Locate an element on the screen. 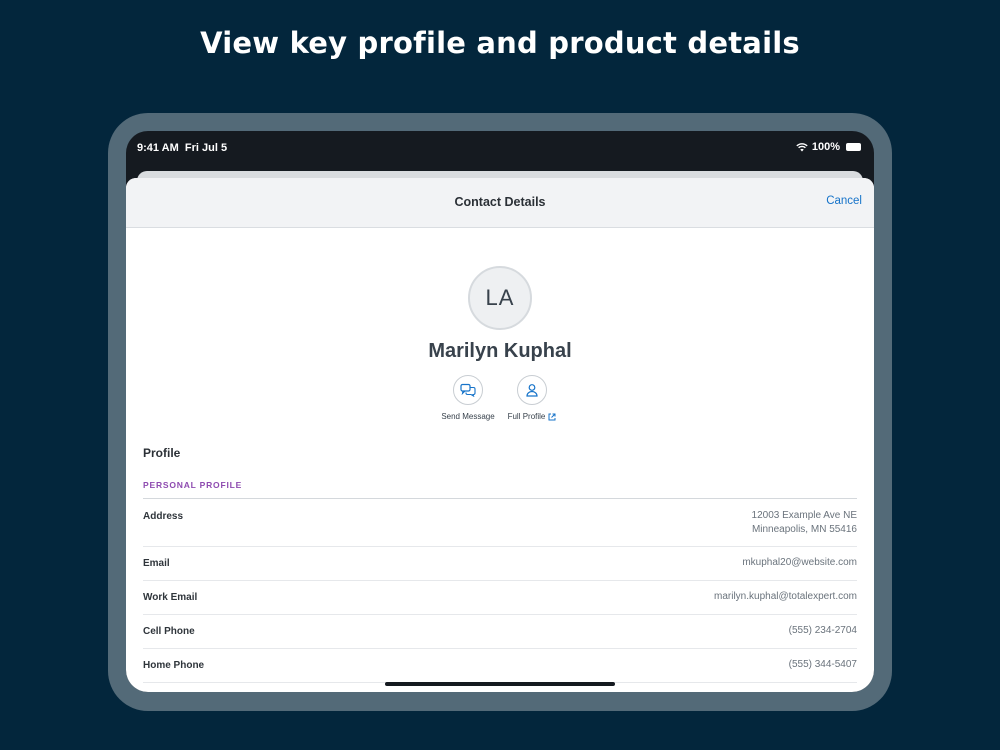 This screenshot has height=750, width=1000. full-profile-action: Full Profile is located at coordinates (532, 398).